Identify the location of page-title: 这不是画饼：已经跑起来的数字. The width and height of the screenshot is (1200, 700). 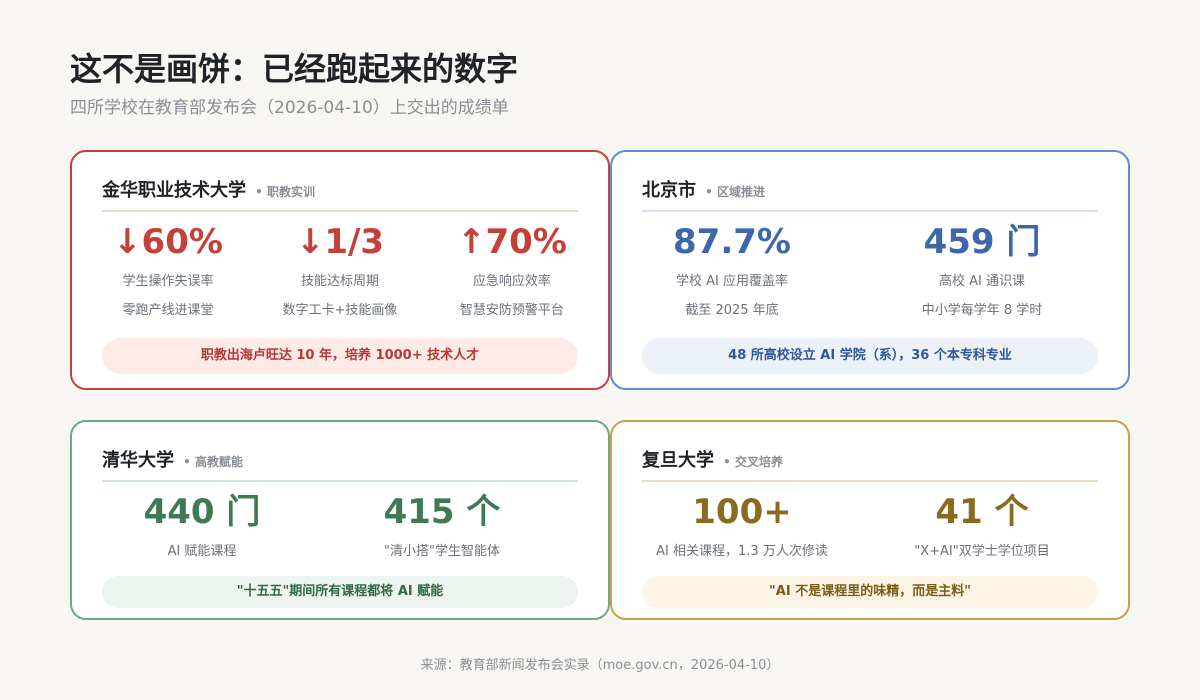
(294, 69).